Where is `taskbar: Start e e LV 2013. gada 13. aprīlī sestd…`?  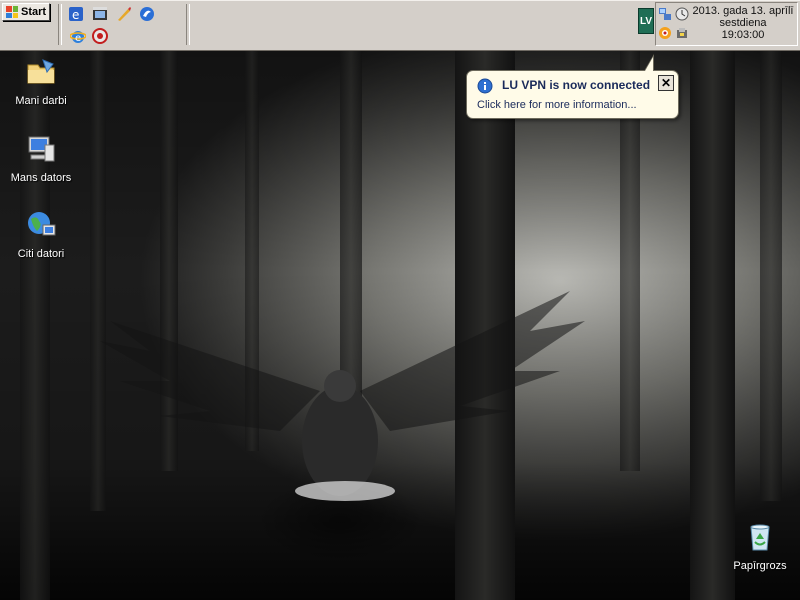 taskbar: Start e e LV 2013. gada 13. aprīlī sestd… is located at coordinates (400, 25).